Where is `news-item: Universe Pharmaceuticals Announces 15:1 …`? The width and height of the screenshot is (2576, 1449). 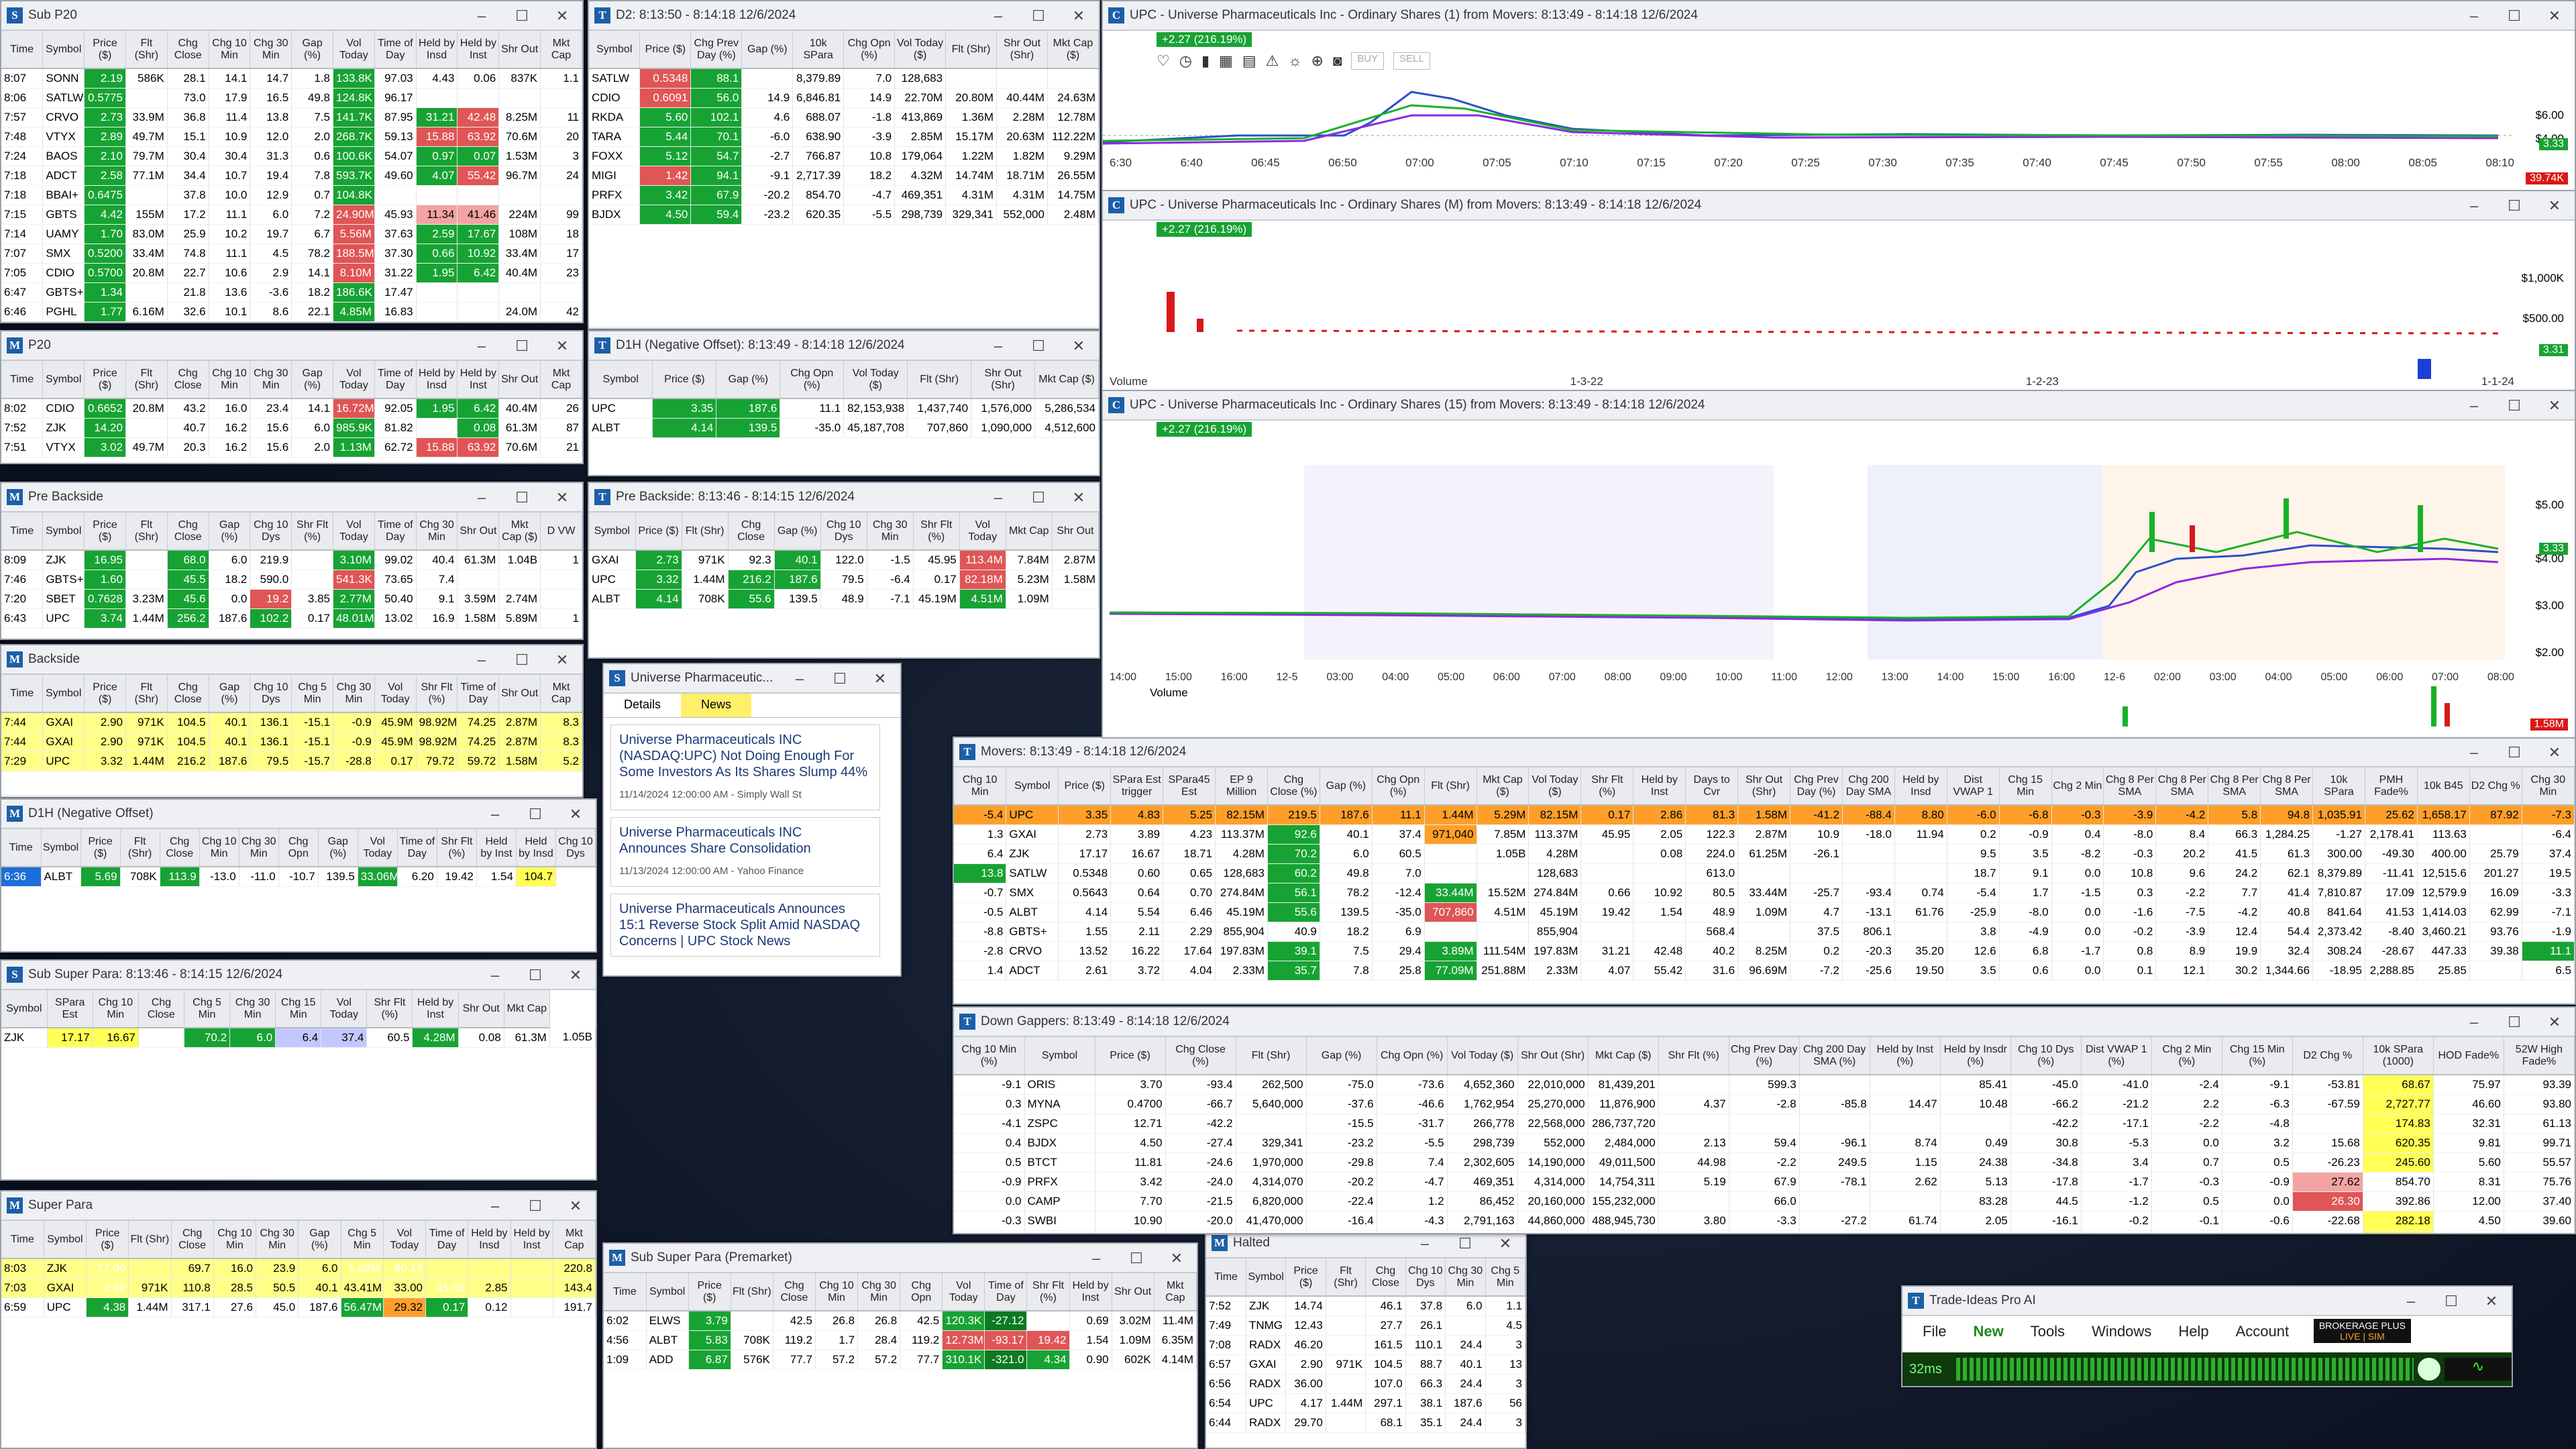 news-item: Universe Pharmaceuticals Announces 15:1 … is located at coordinates (745, 925).